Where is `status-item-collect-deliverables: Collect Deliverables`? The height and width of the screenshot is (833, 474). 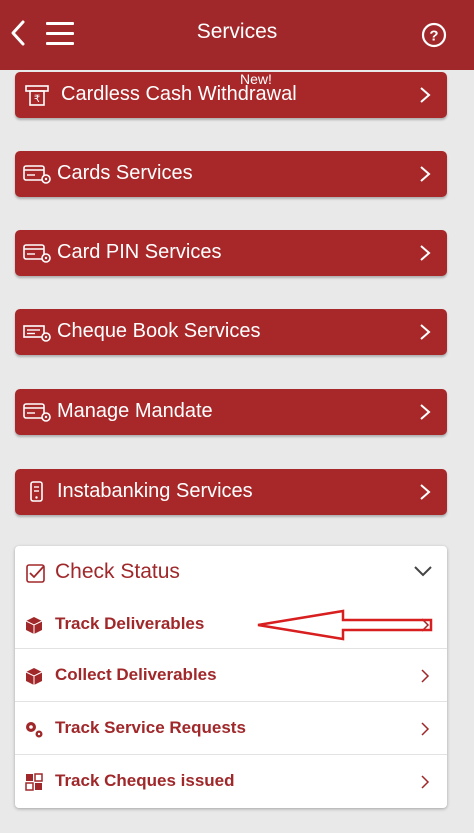 status-item-collect-deliverables: Collect Deliverables is located at coordinates (231, 675).